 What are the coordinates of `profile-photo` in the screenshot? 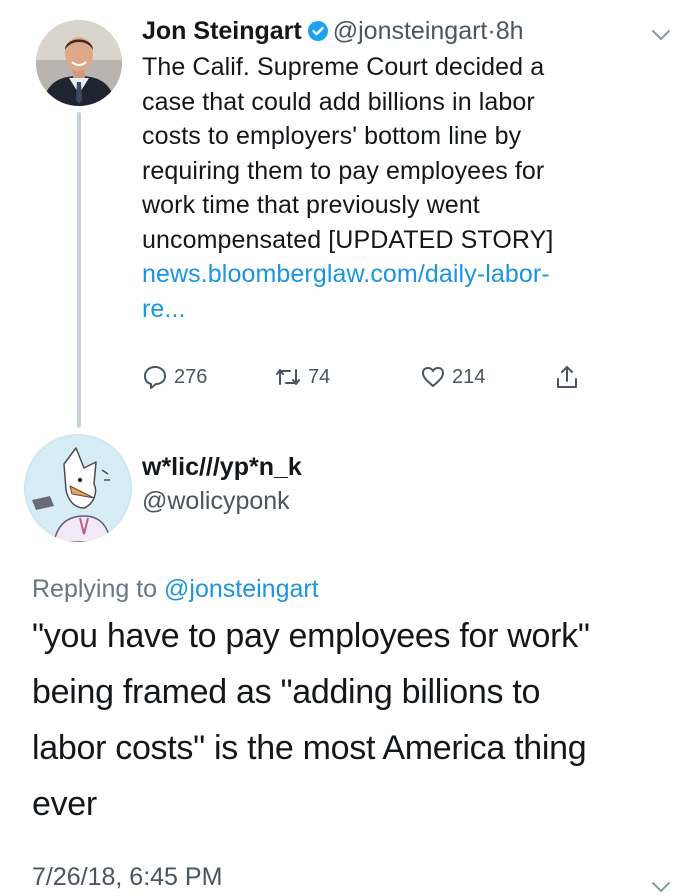 It's located at (79, 63).